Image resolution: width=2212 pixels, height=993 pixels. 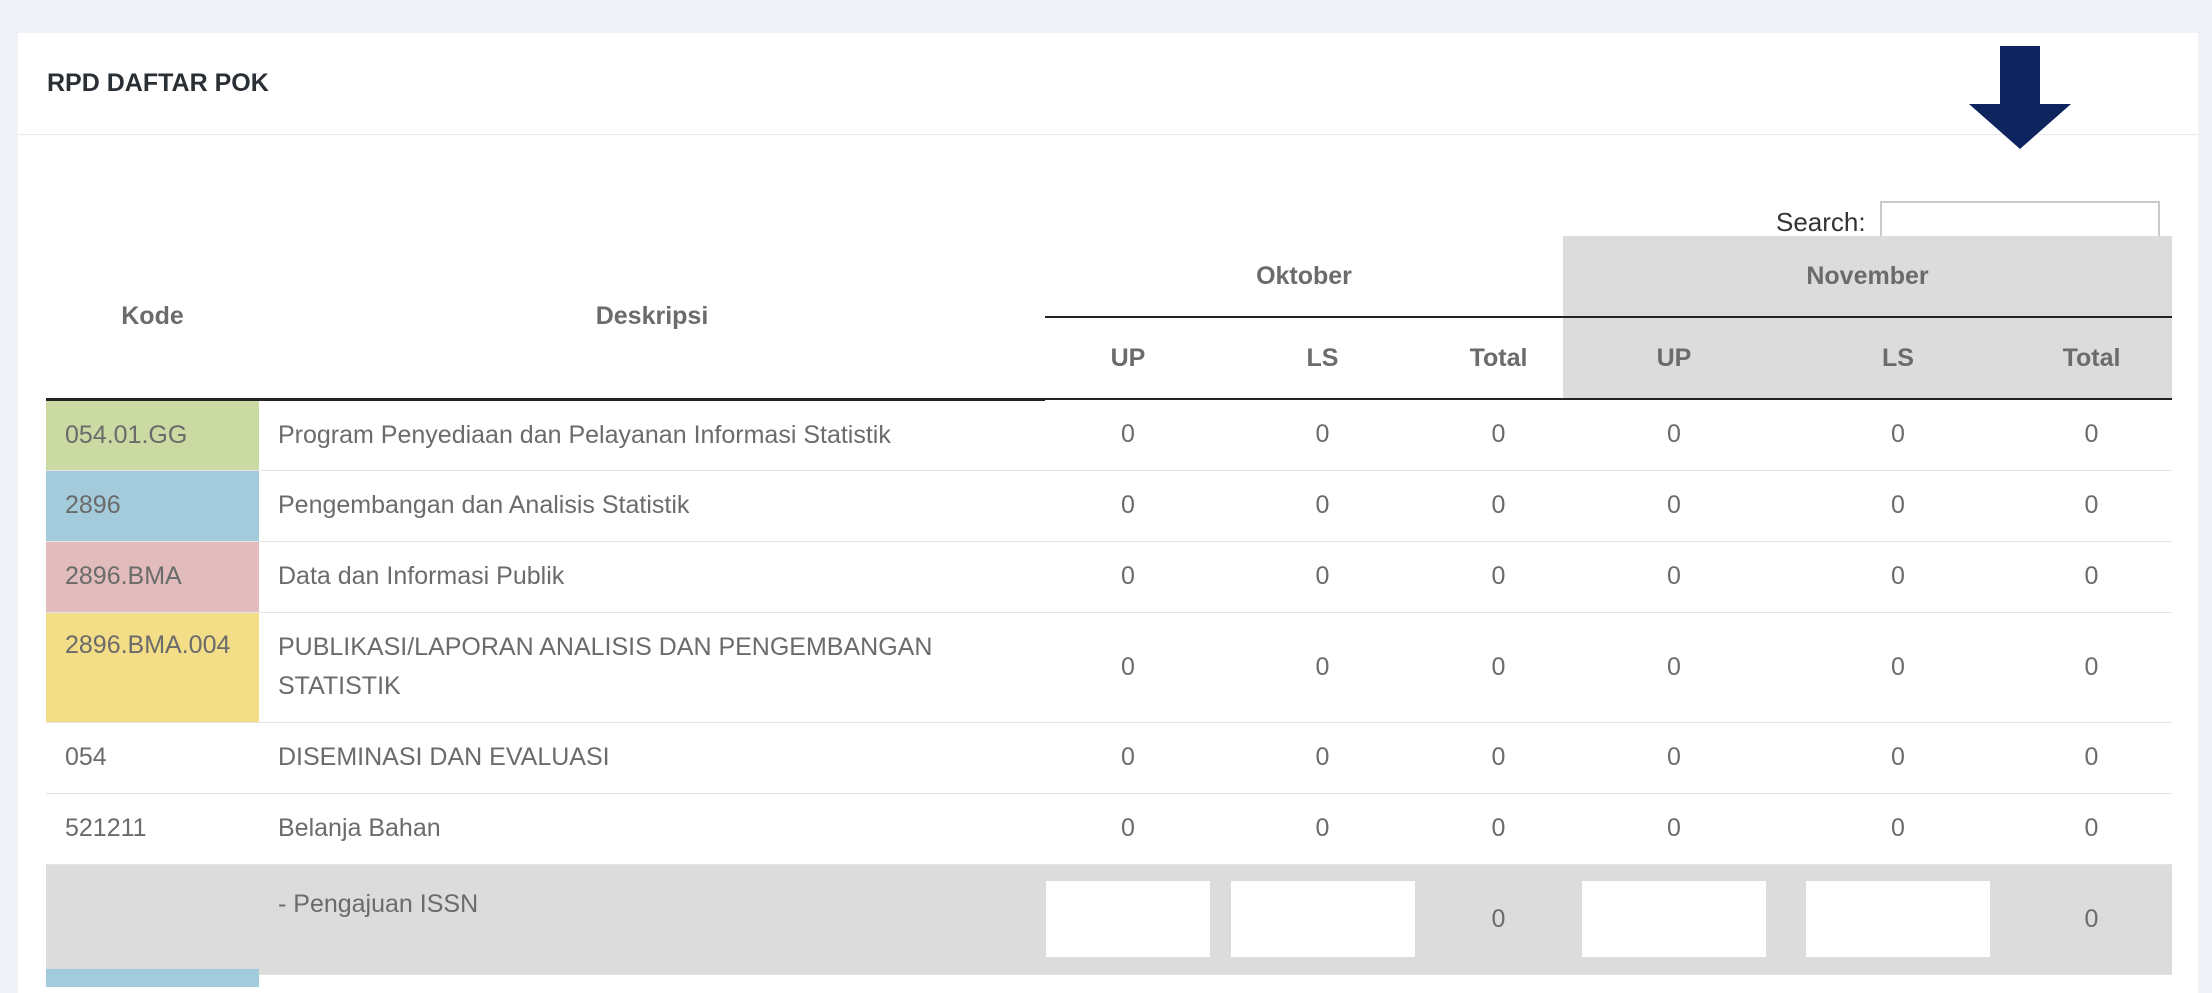 I want to click on col-deskripsi-header: Deskripsi, so click(x=652, y=318).